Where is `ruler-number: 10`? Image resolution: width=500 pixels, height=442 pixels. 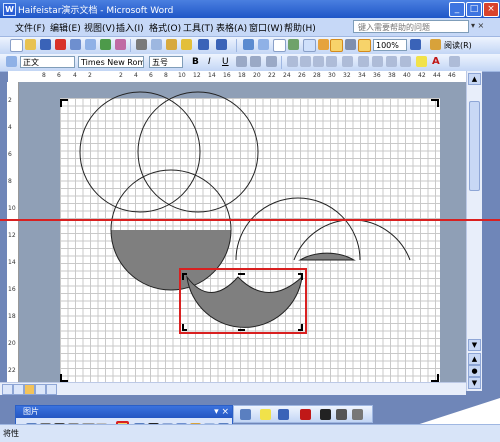
ruler-number: 10 is located at coordinates (12, 208).